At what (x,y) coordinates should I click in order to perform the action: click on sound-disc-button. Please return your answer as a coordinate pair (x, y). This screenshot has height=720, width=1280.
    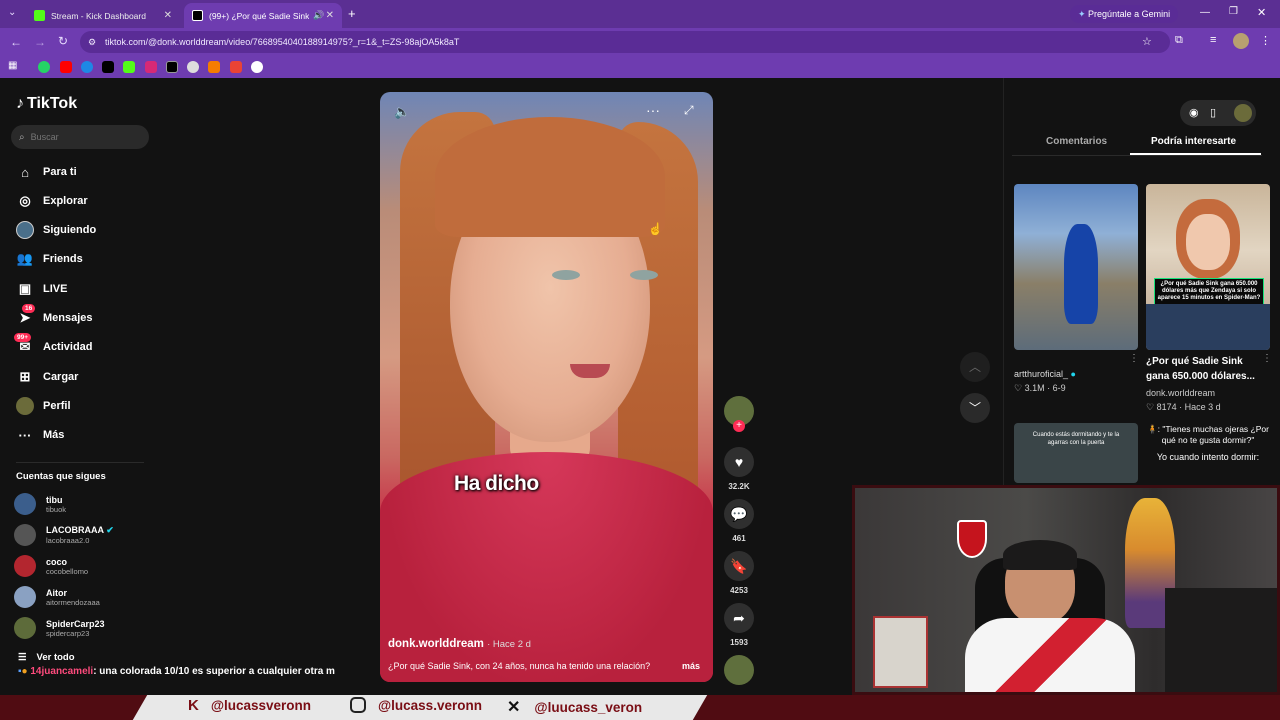
    Looking at the image, I should click on (739, 670).